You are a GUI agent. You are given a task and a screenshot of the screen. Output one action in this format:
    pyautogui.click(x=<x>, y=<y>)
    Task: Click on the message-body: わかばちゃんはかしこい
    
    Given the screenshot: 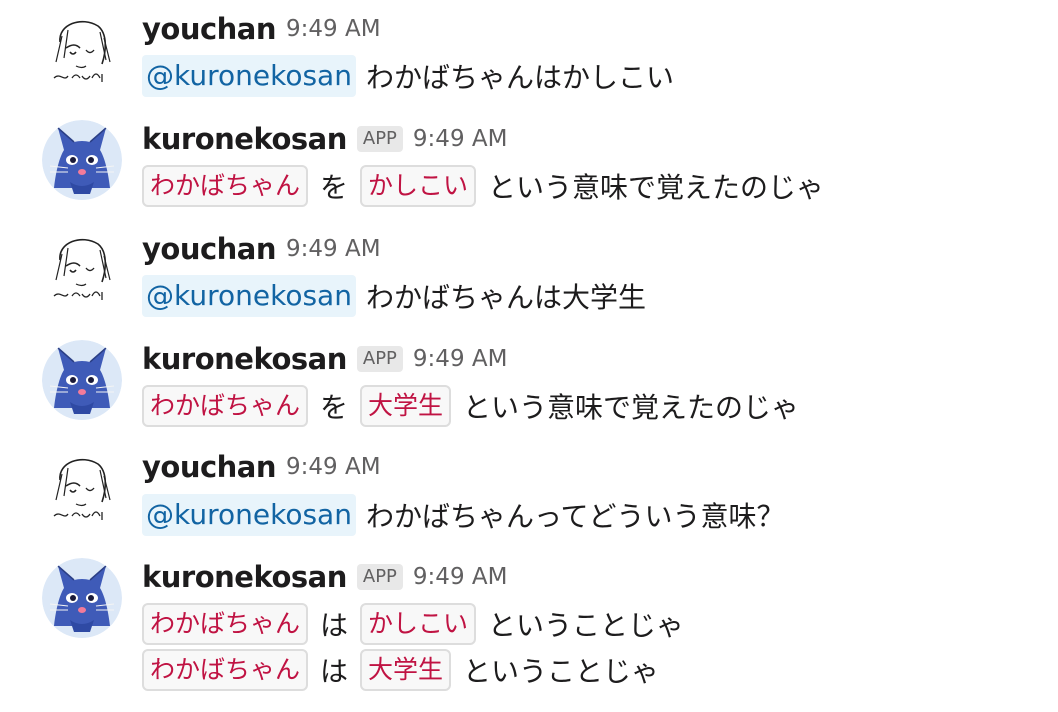 What is the action you would take?
    pyautogui.click(x=519, y=77)
    